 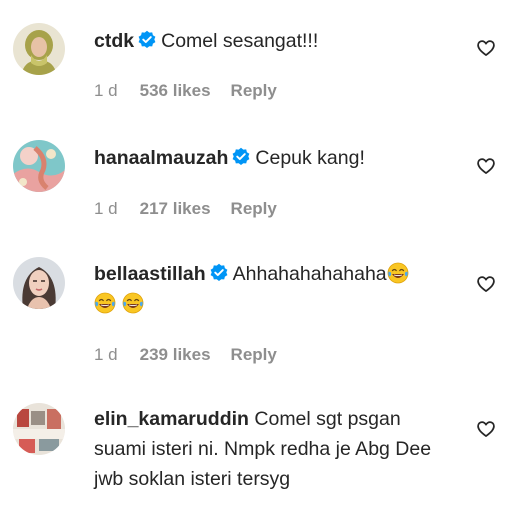 I want to click on username: hanaalmauzah, so click(x=161, y=158).